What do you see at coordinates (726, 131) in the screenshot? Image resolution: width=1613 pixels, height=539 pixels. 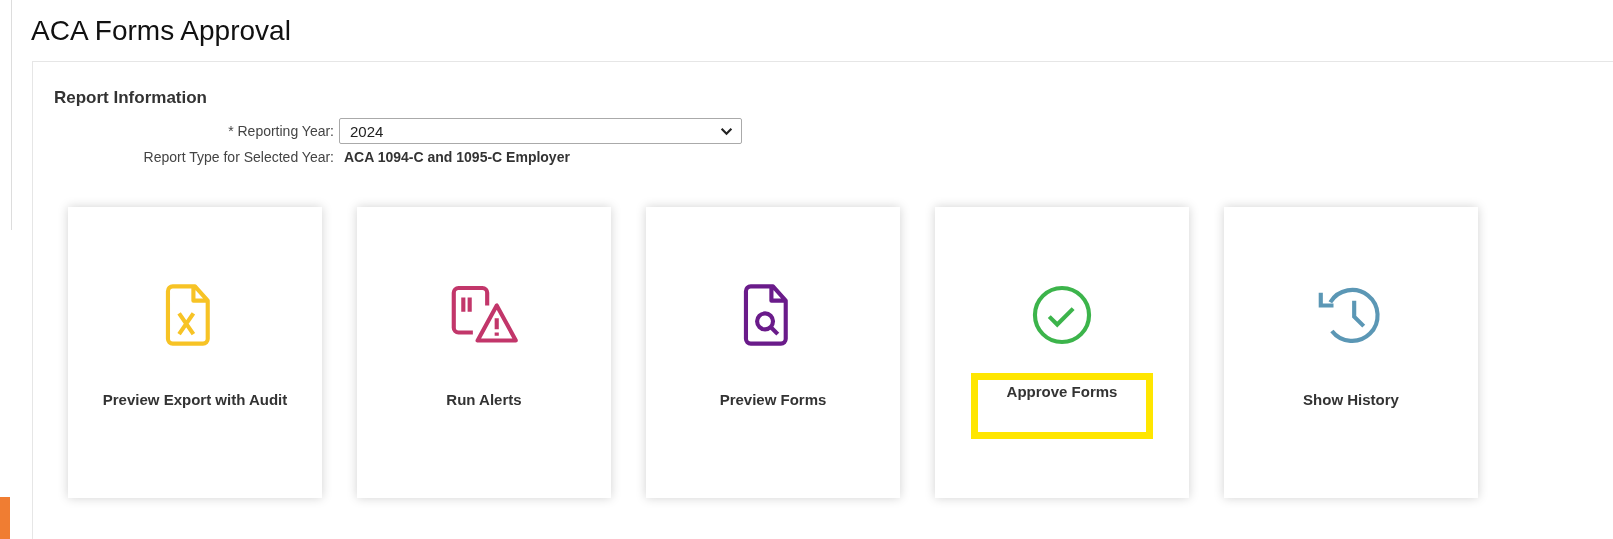 I see `chevron-icon` at bounding box center [726, 131].